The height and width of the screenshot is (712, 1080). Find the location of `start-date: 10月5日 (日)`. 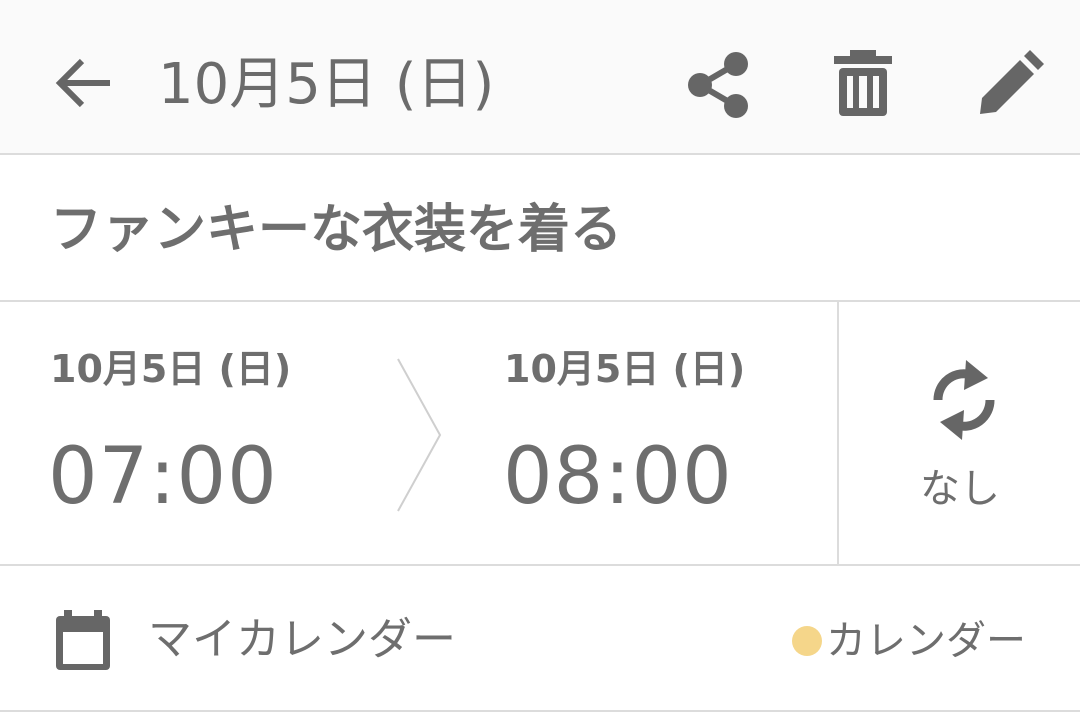

start-date: 10月5日 (日) is located at coordinates (170, 369).